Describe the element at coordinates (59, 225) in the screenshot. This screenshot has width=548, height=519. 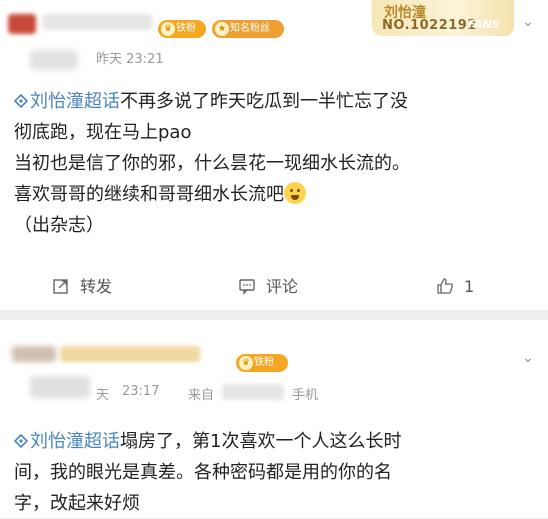
I see `post-line-5: （出杂志）` at that location.